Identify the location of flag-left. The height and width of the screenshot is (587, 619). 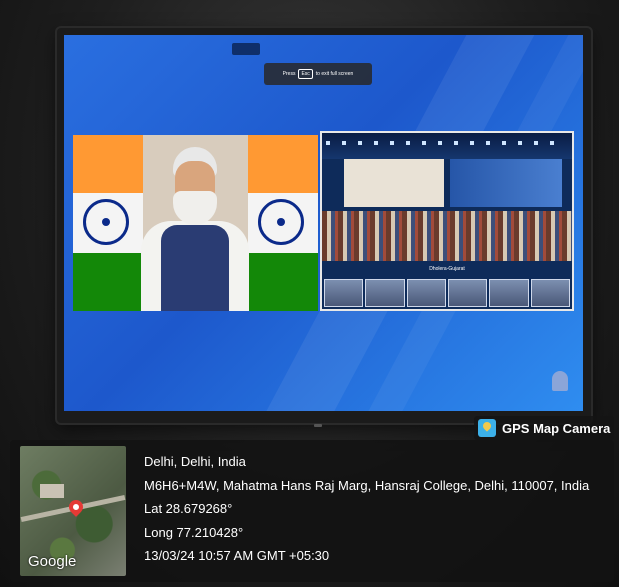
(108, 223).